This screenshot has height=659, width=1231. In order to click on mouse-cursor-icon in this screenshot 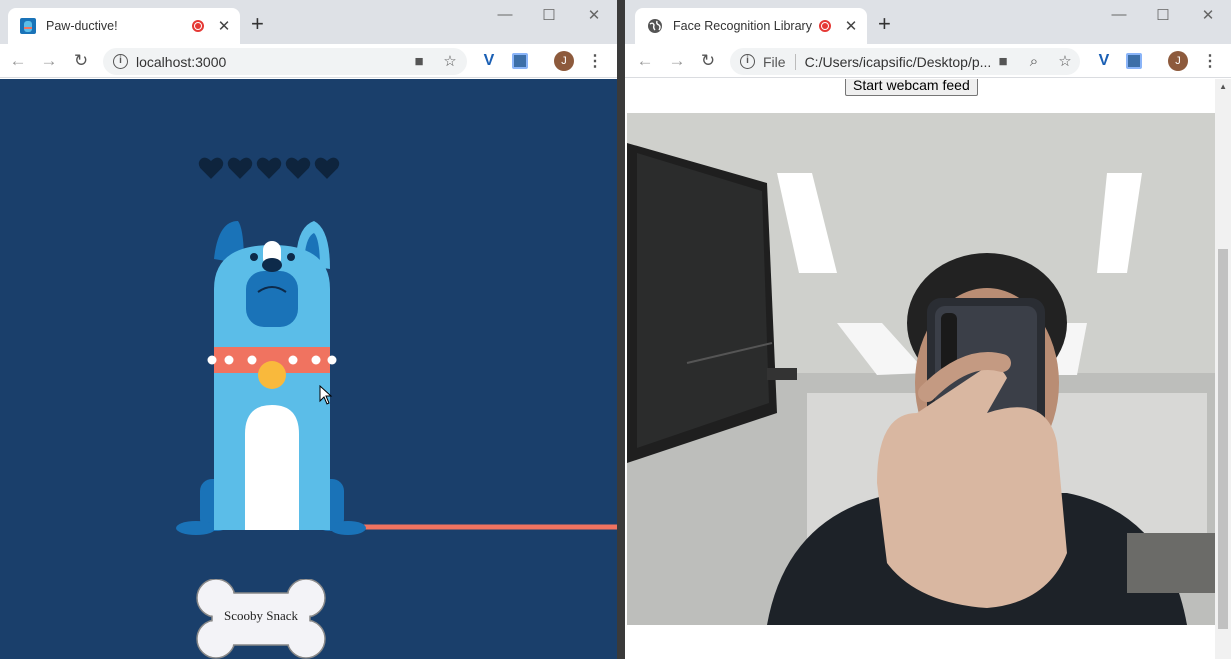, I will do `click(326, 395)`.